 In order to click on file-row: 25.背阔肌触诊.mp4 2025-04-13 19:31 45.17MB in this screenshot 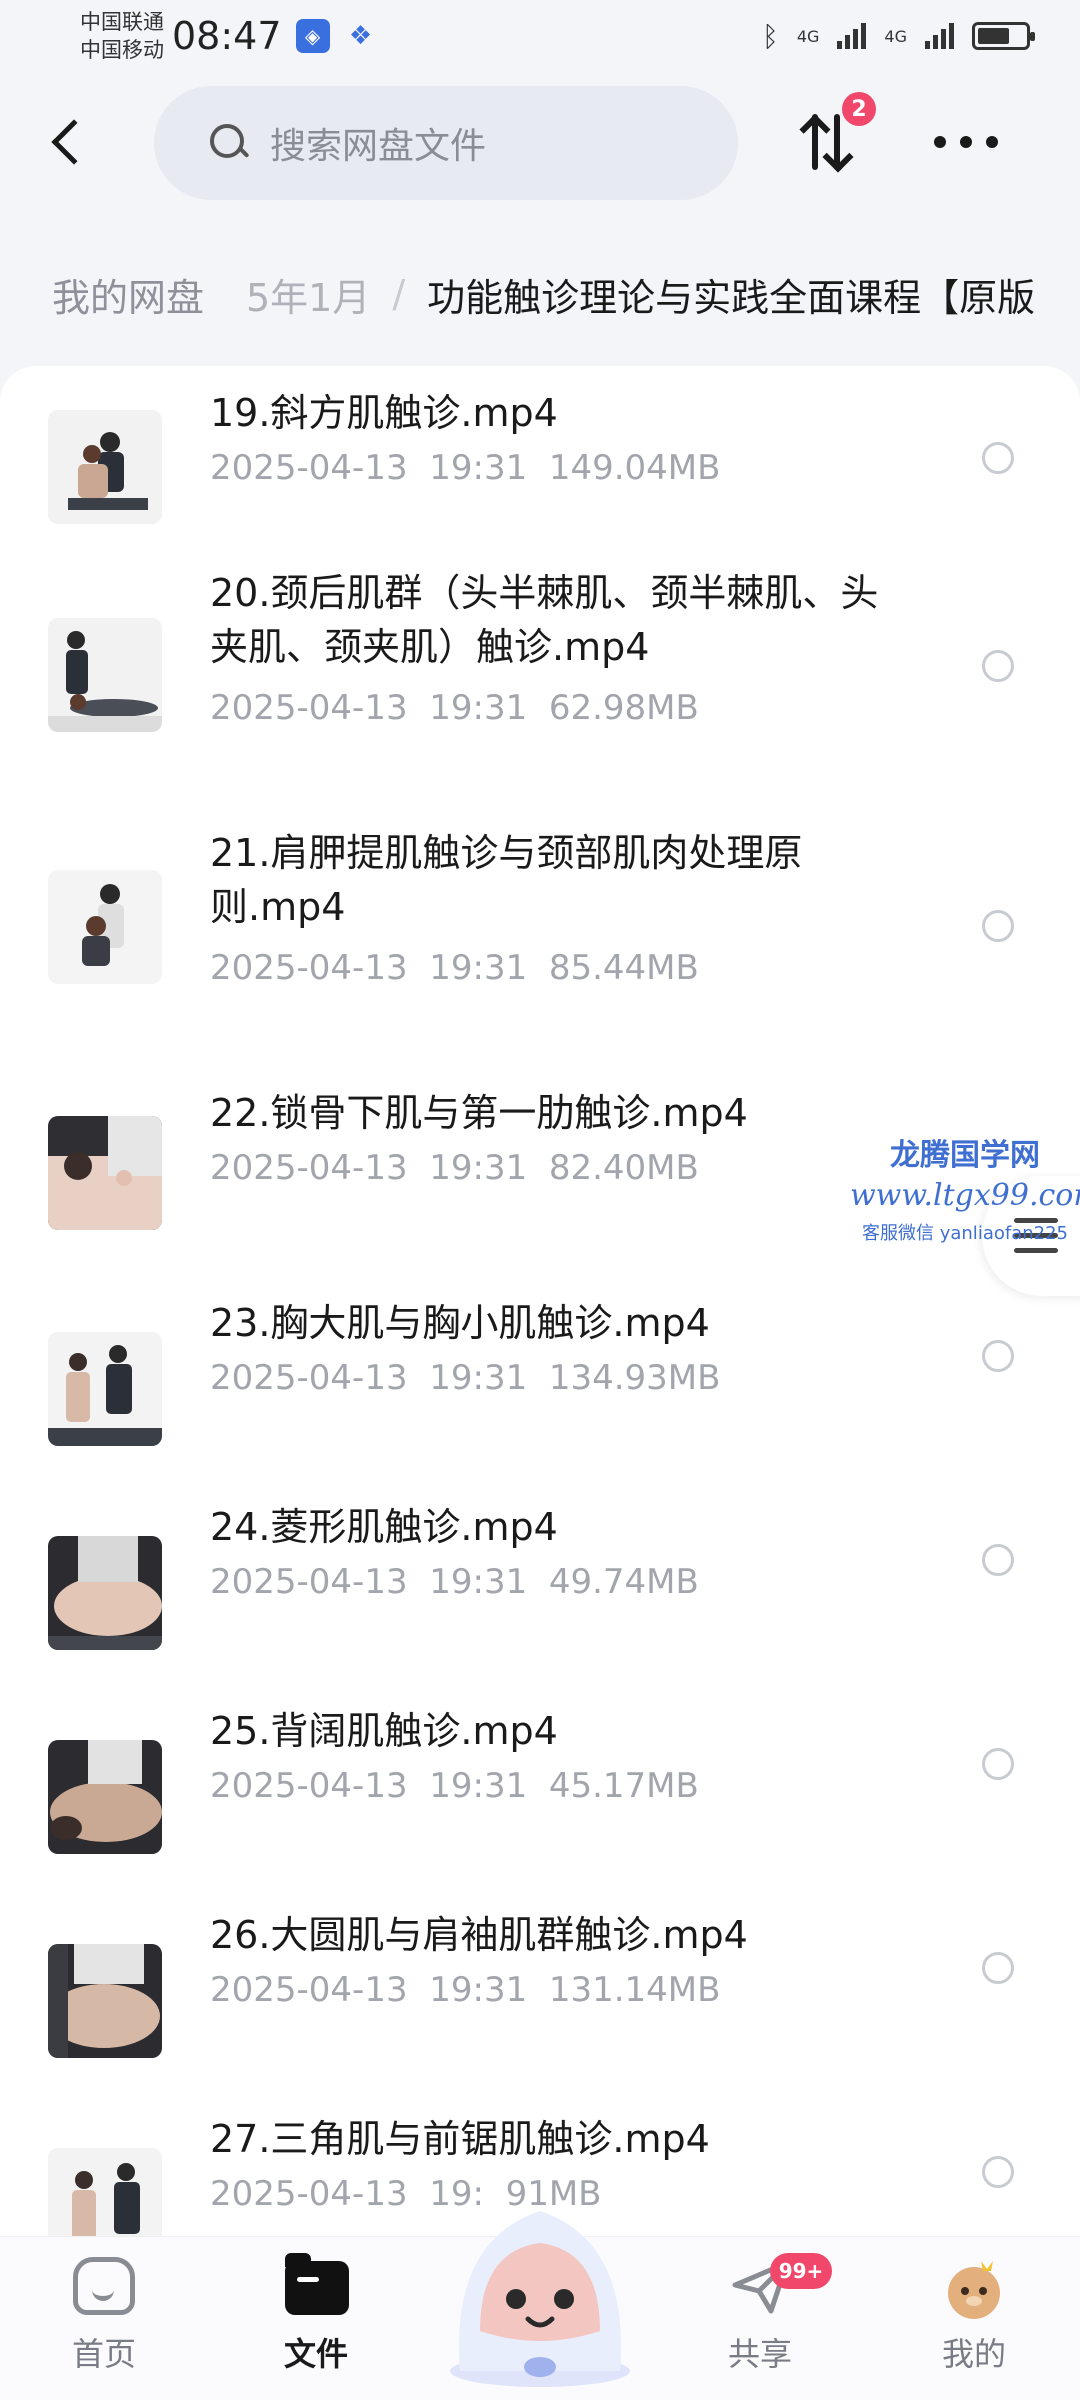, I will do `click(540, 1799)`.